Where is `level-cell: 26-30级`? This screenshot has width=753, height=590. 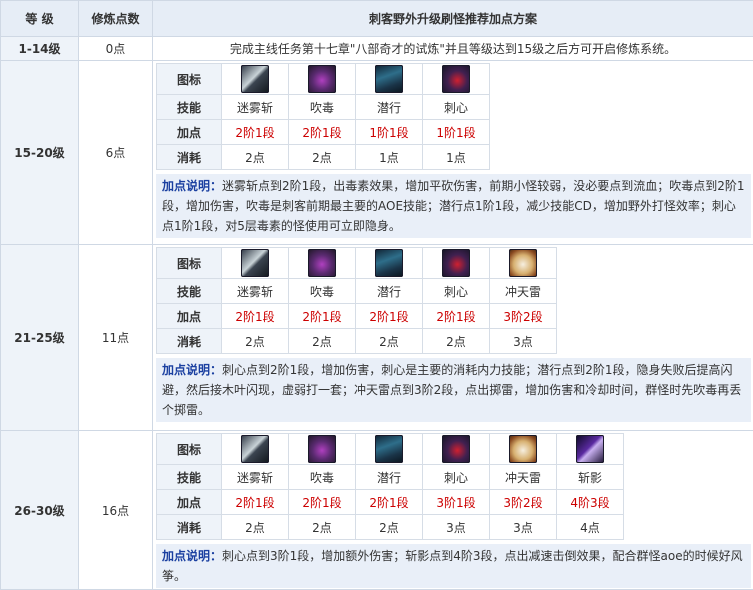
level-cell: 26-30级 is located at coordinates (40, 510).